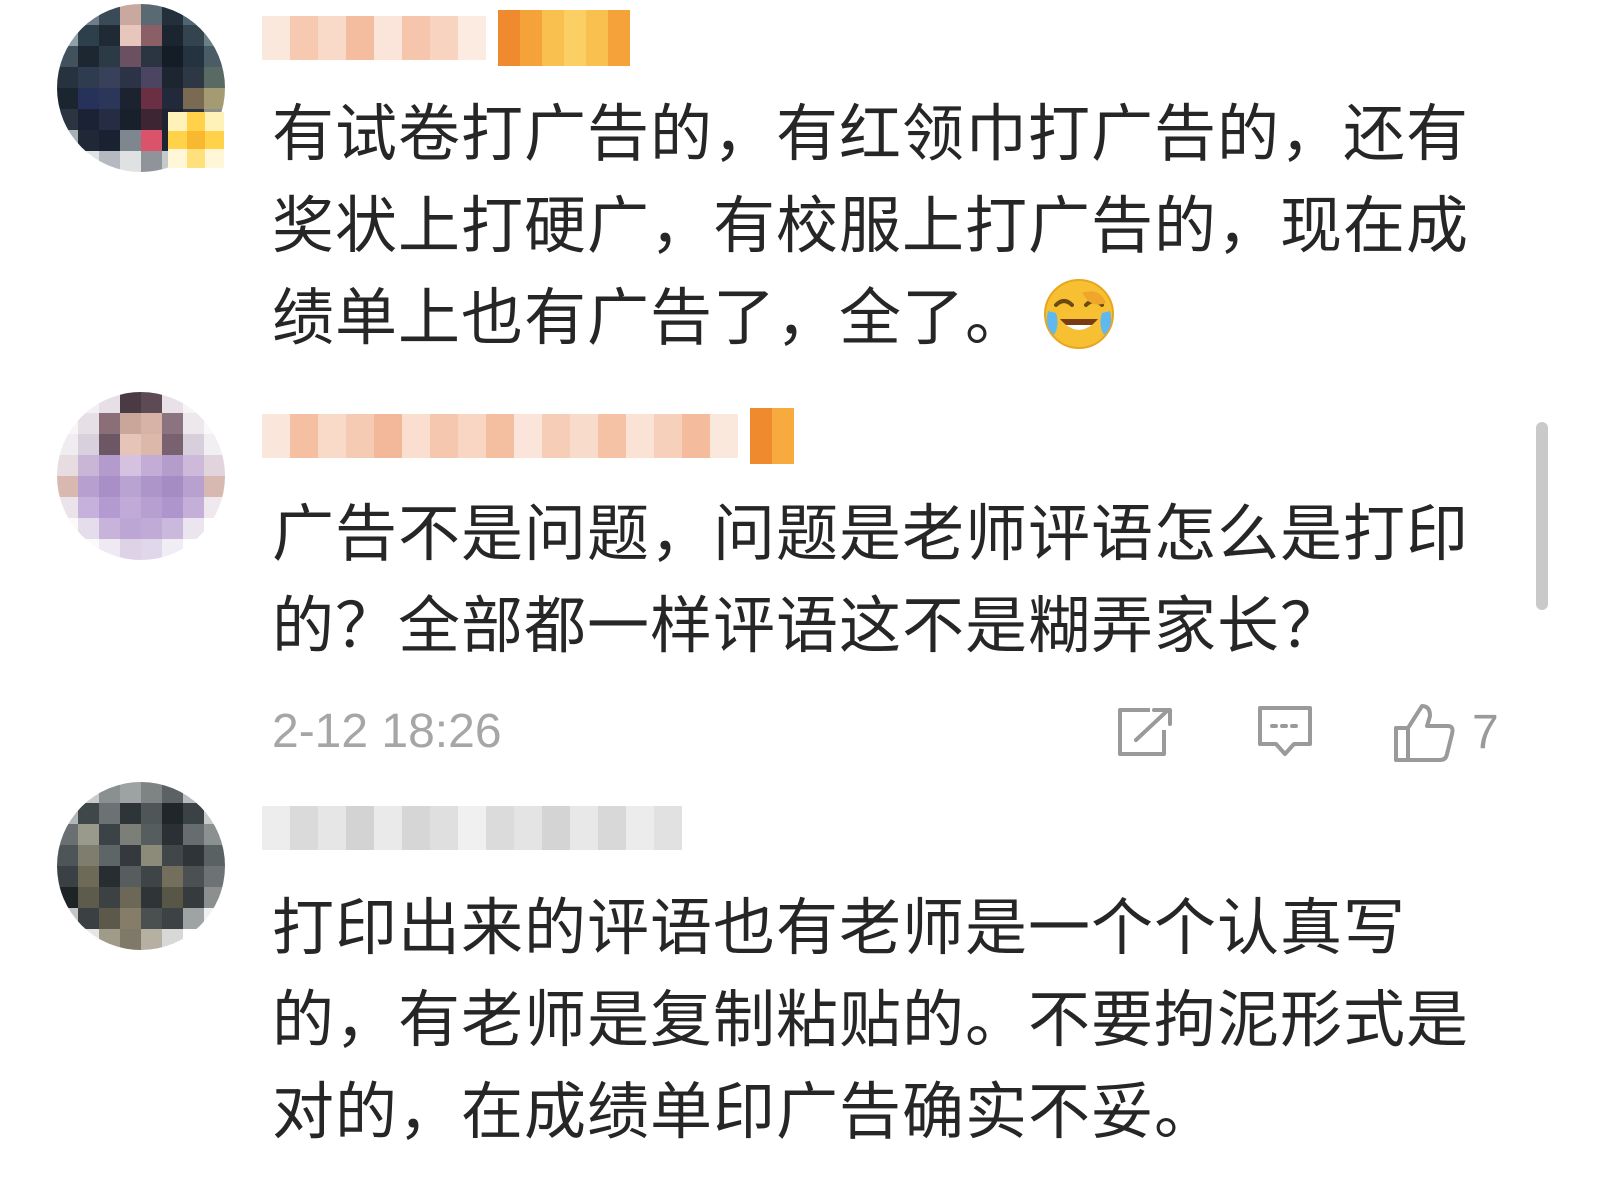 This screenshot has height=1200, width=1600. What do you see at coordinates (871, 533) in the screenshot?
I see `comment-text-line: 广告不是问题，问题是老师评语怎么是打印` at bounding box center [871, 533].